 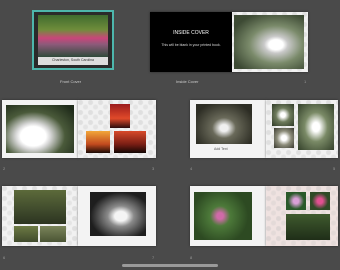 What do you see at coordinates (283, 115) in the screenshot?
I see `egret-photo-top` at bounding box center [283, 115].